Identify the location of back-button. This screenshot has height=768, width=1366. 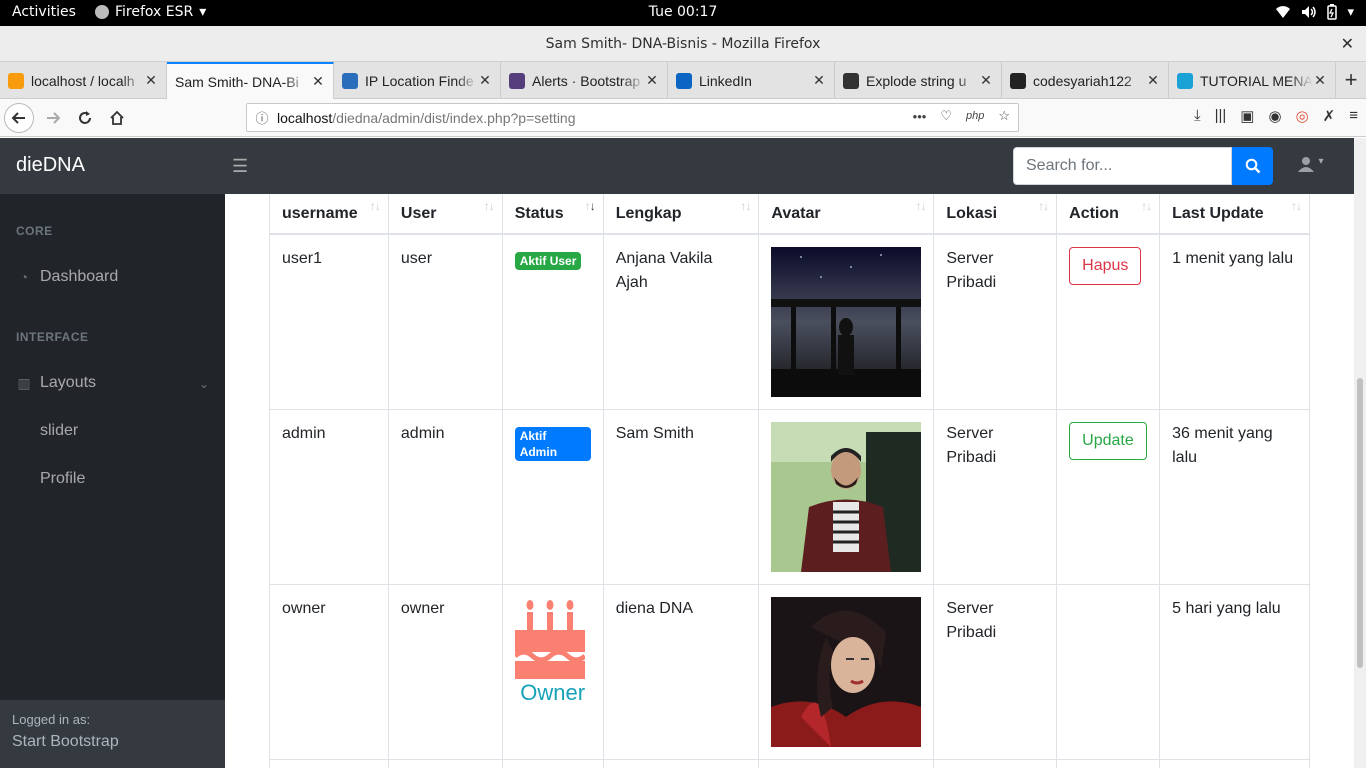
(19, 118).